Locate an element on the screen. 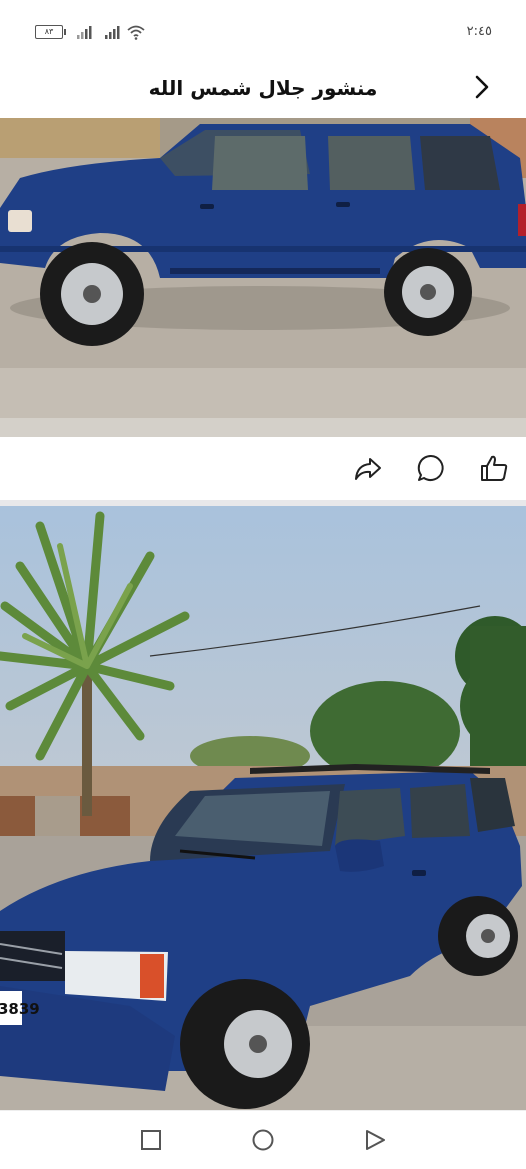  post-actions is located at coordinates (263, 468).